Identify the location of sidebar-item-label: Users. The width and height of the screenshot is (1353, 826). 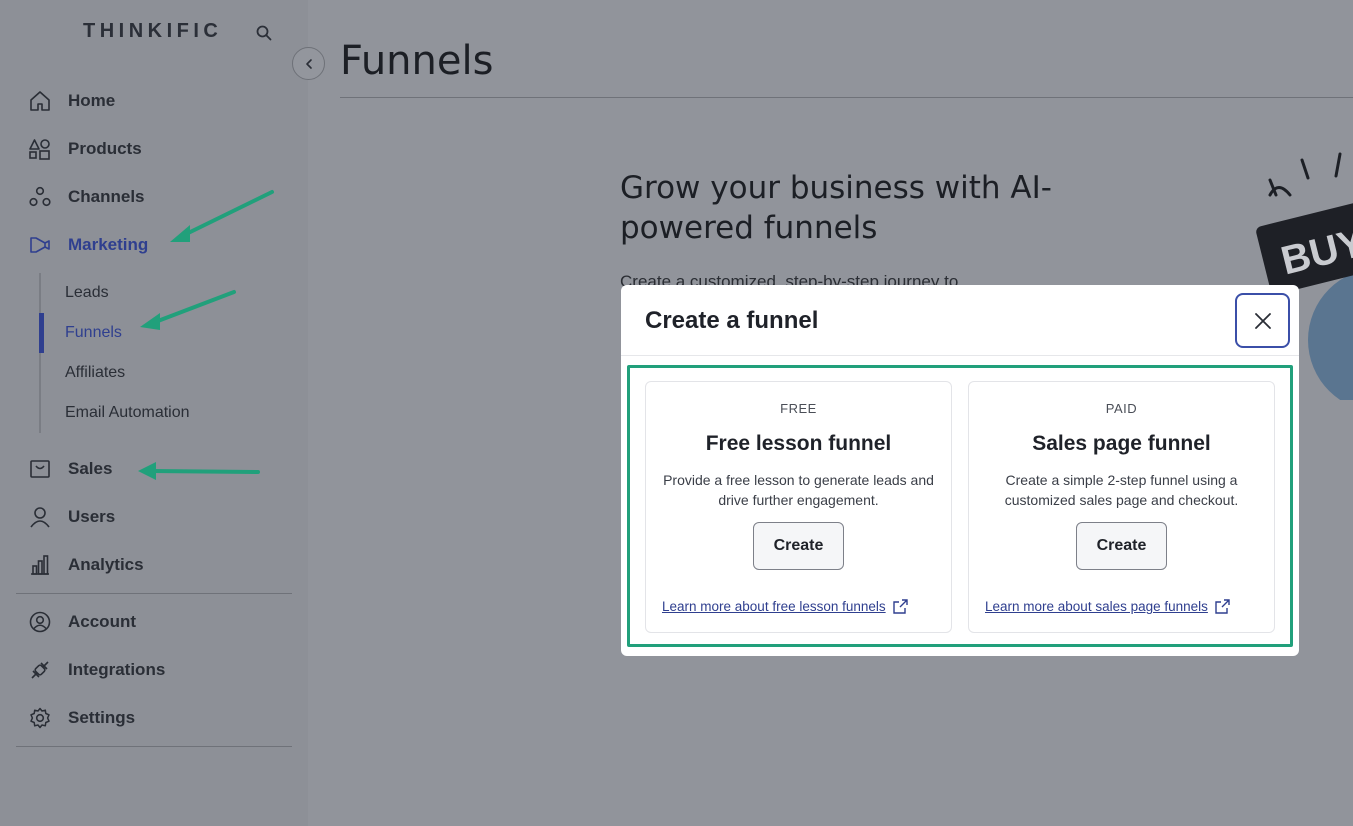
(92, 516).